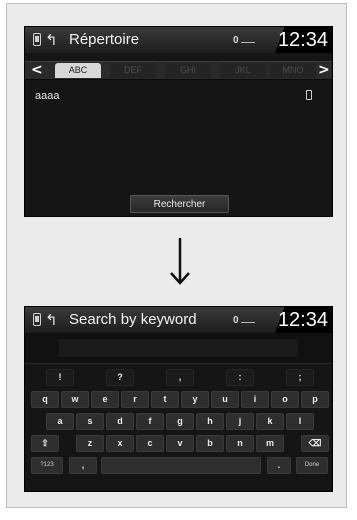 The width and height of the screenshot is (357, 520). Describe the element at coordinates (60, 377) in the screenshot. I see `key-exclamation: !` at that location.